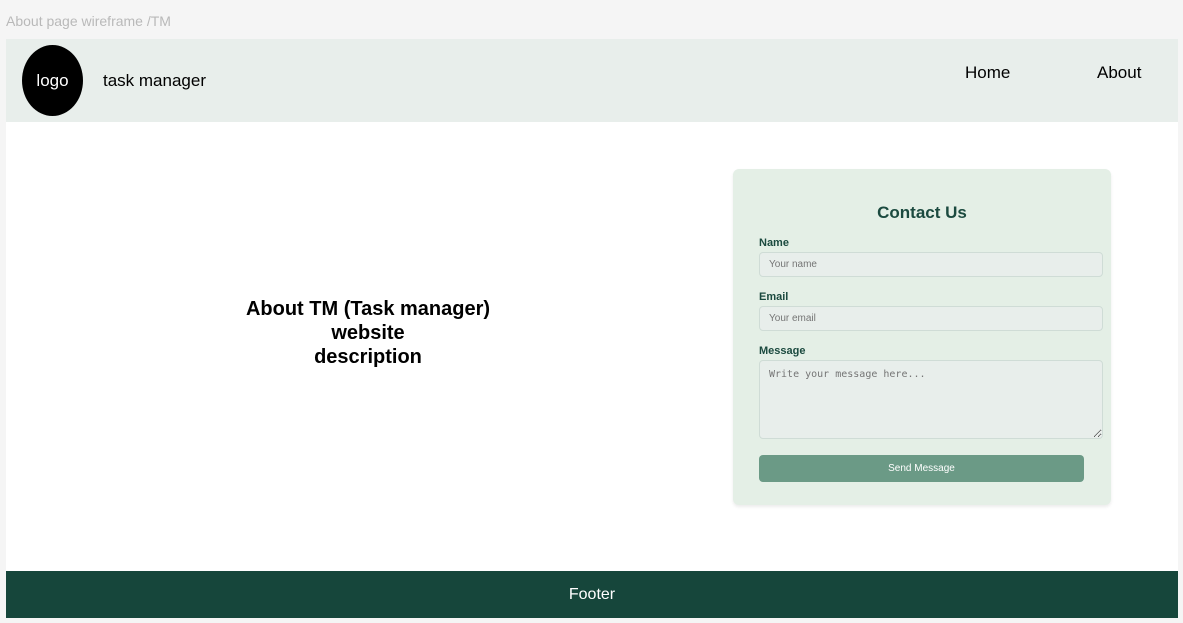 Image resolution: width=1183 pixels, height=623 pixels. What do you see at coordinates (931, 399) in the screenshot?
I see `message-field` at bounding box center [931, 399].